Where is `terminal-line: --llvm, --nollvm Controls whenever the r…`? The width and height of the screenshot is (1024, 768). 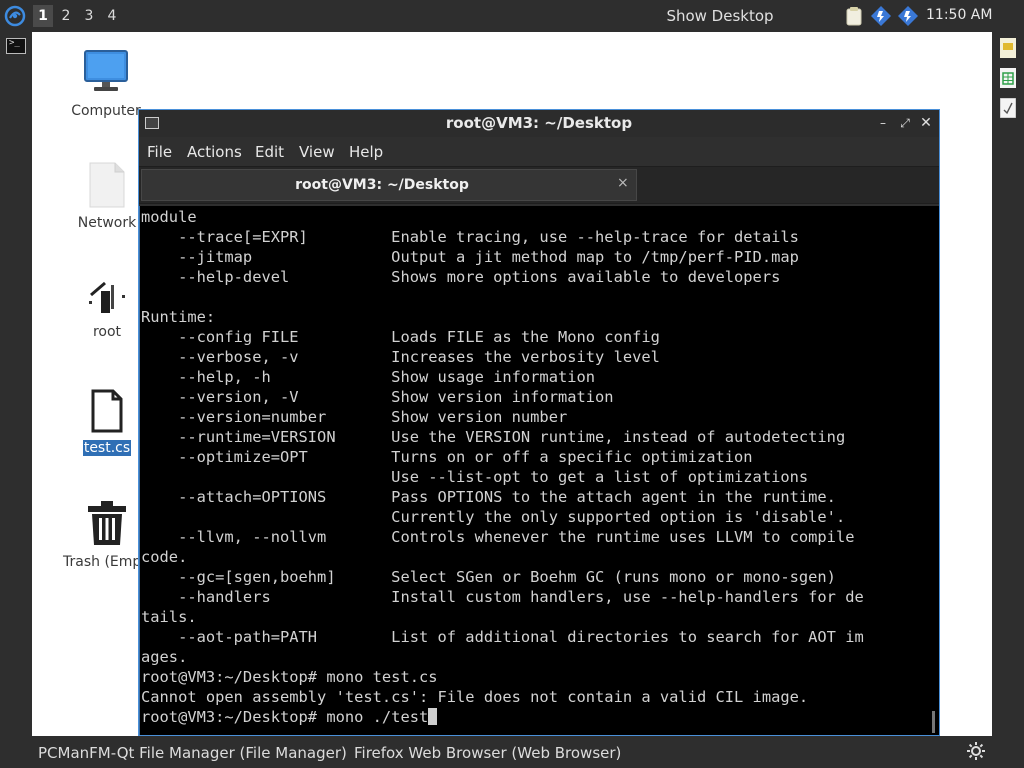 terminal-line: --llvm, --nollvm Controls whenever the r… is located at coordinates (498, 537).